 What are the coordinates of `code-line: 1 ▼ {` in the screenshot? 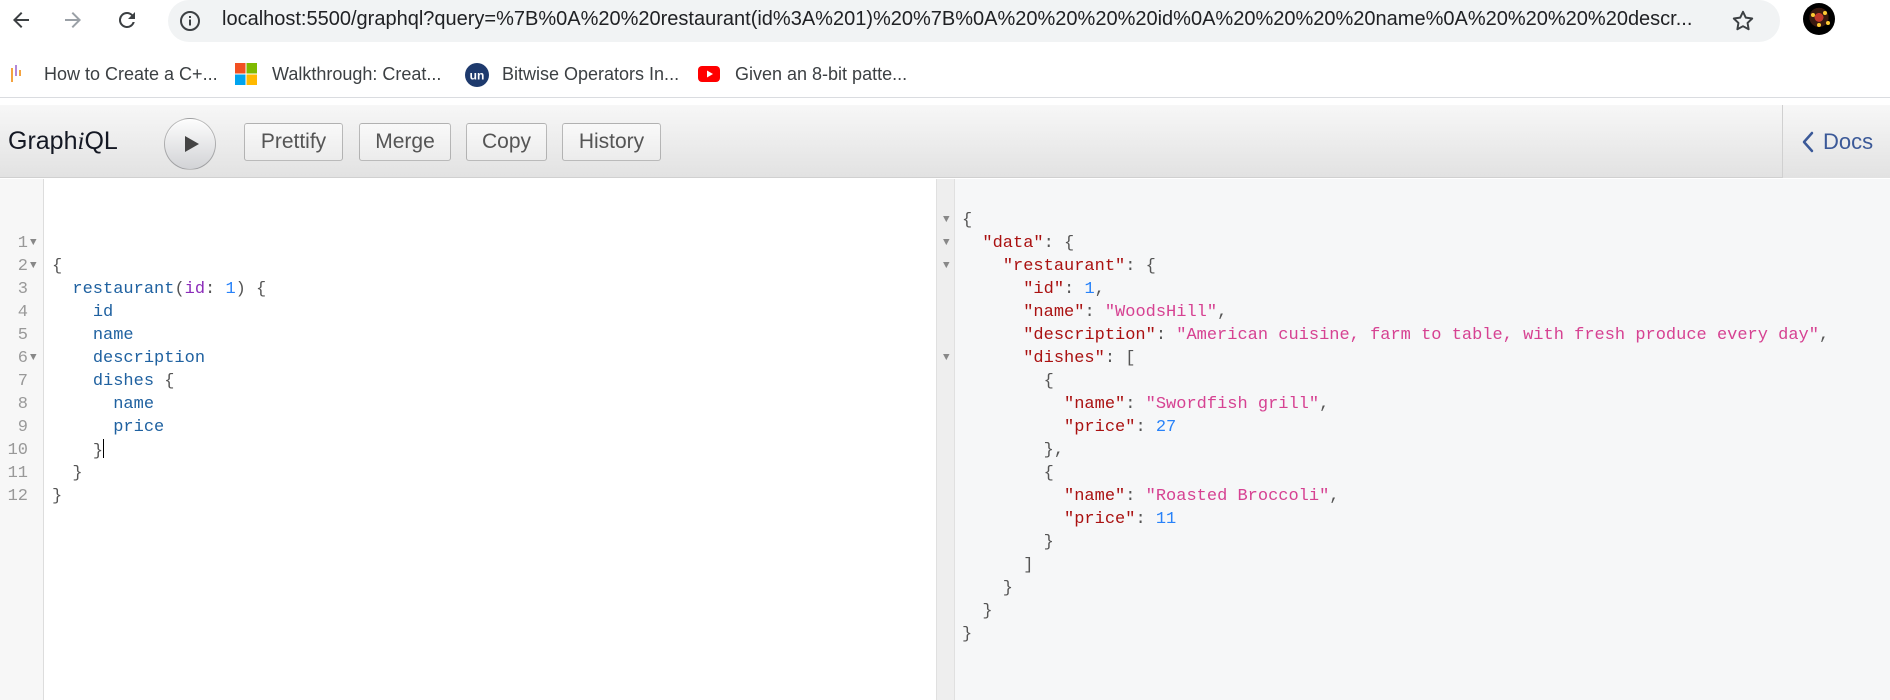 It's located at (40, 255).